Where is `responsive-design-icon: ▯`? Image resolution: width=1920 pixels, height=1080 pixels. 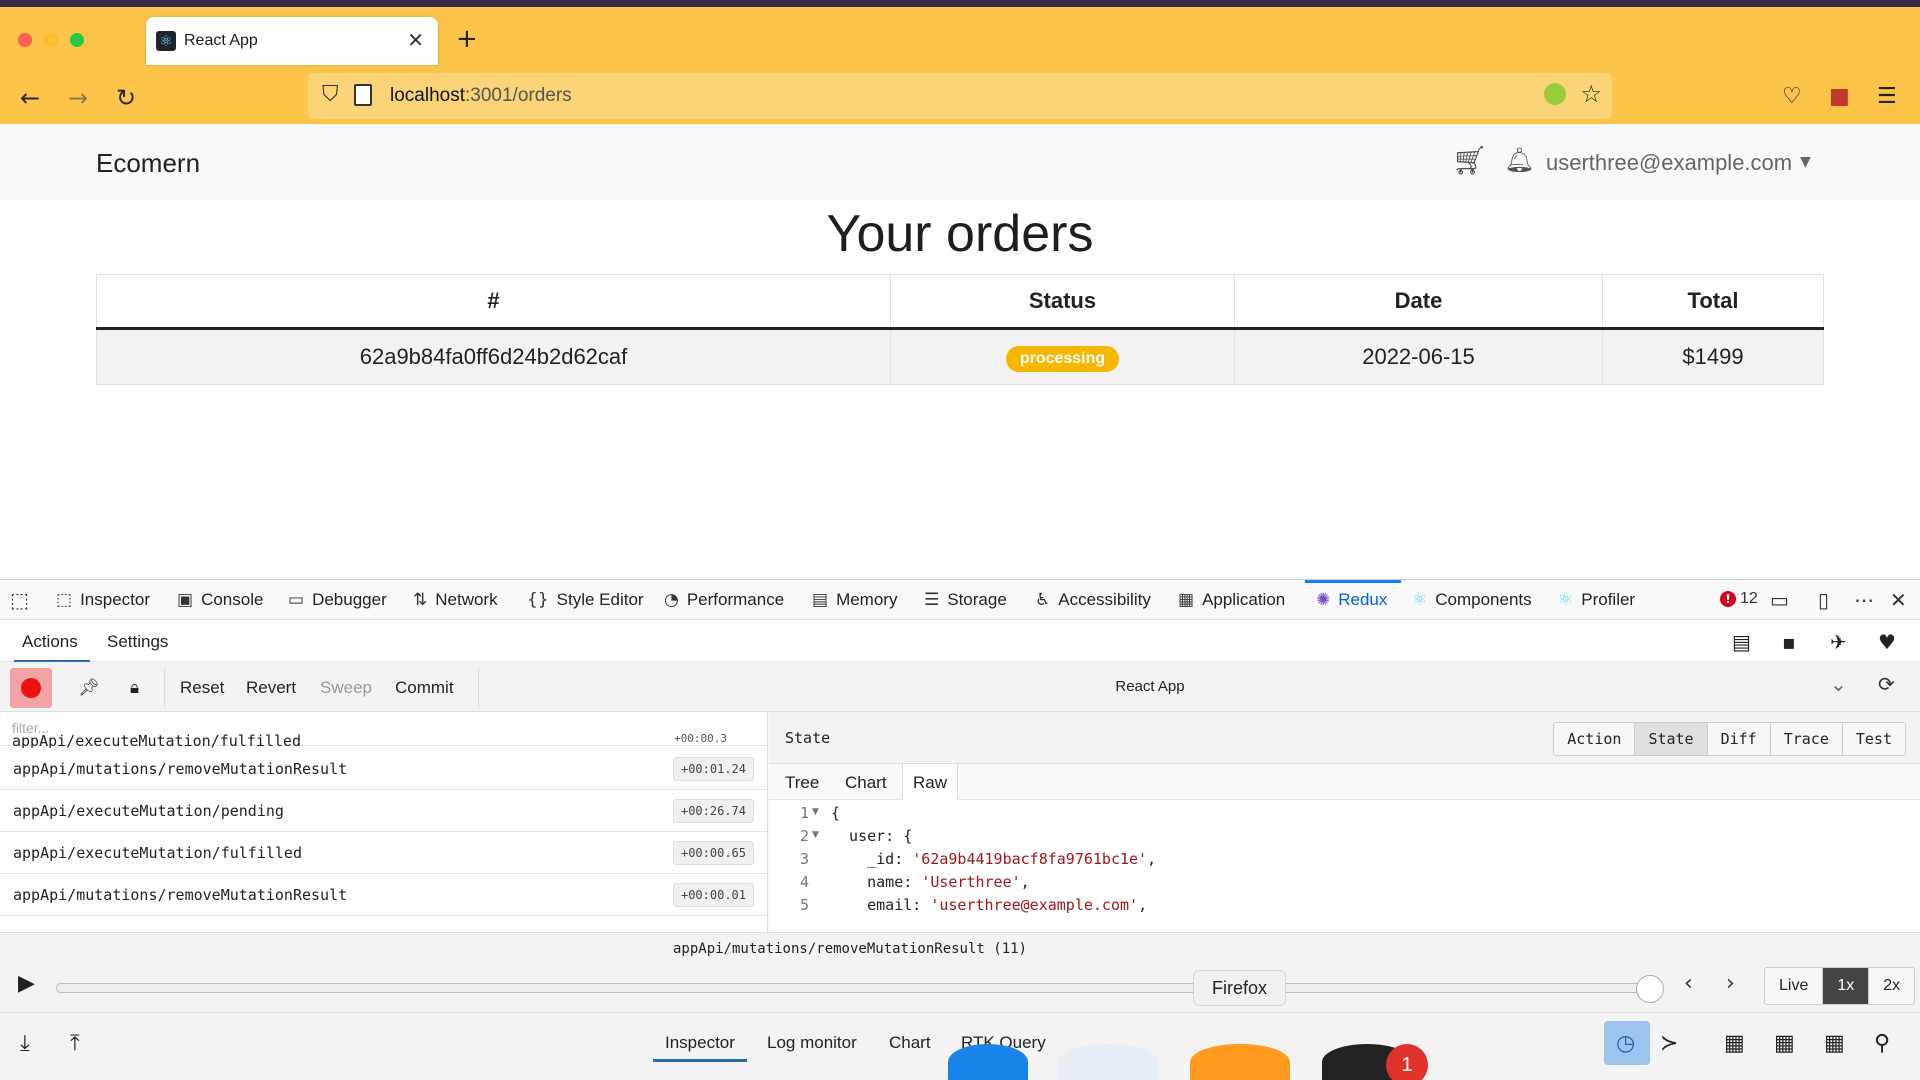
responsive-design-icon: ▯ is located at coordinates (1823, 600).